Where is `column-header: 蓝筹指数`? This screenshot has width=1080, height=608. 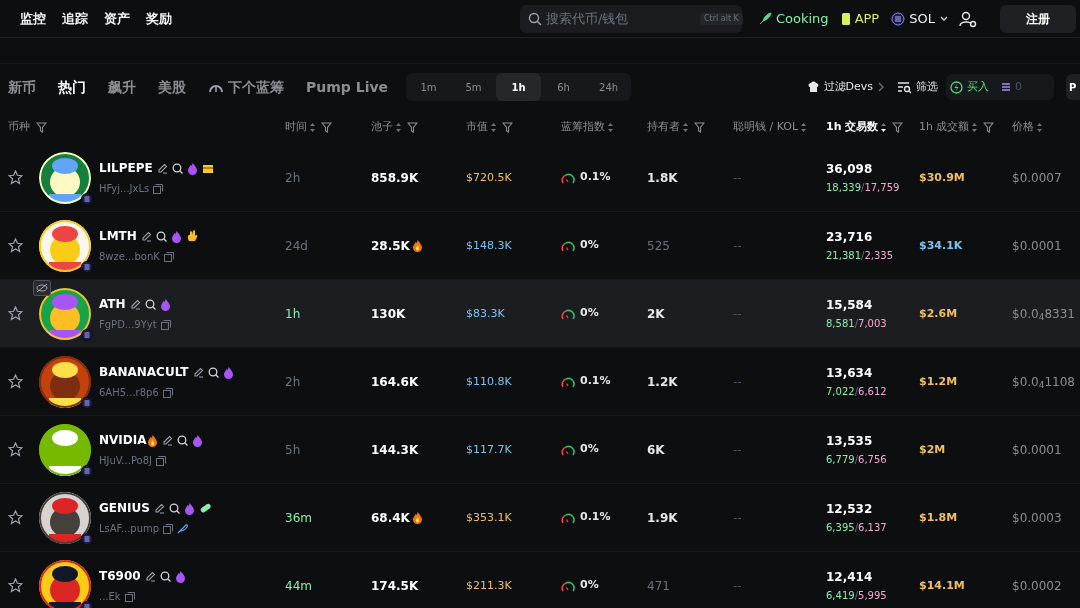 column-header: 蓝筹指数 is located at coordinates (583, 127).